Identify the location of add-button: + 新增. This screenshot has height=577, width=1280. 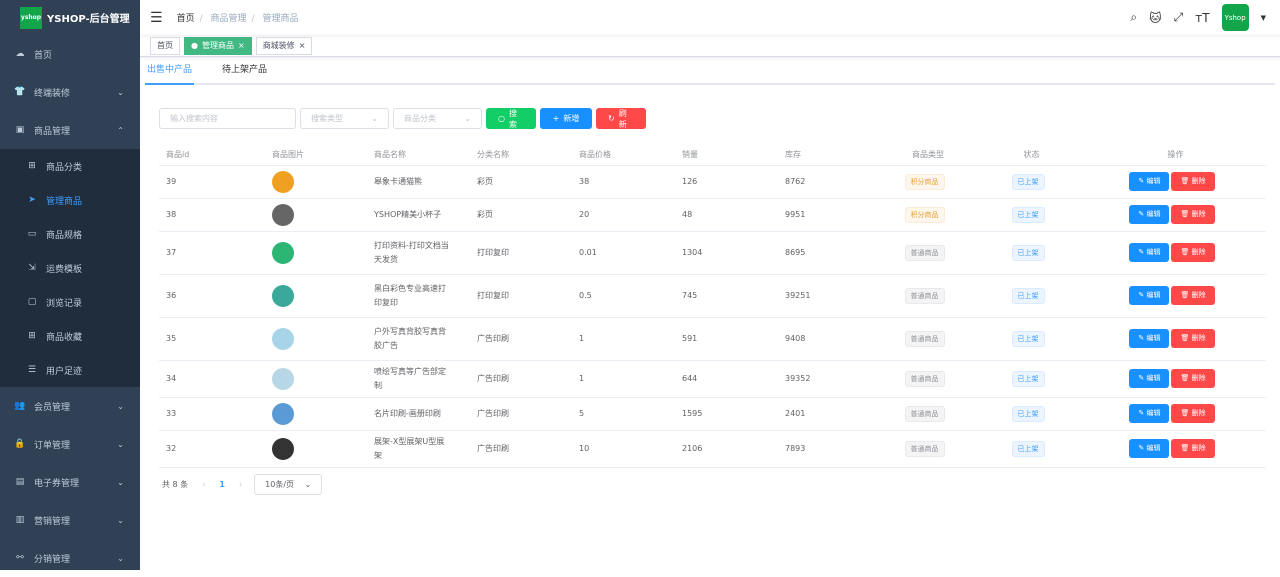
(566, 118).